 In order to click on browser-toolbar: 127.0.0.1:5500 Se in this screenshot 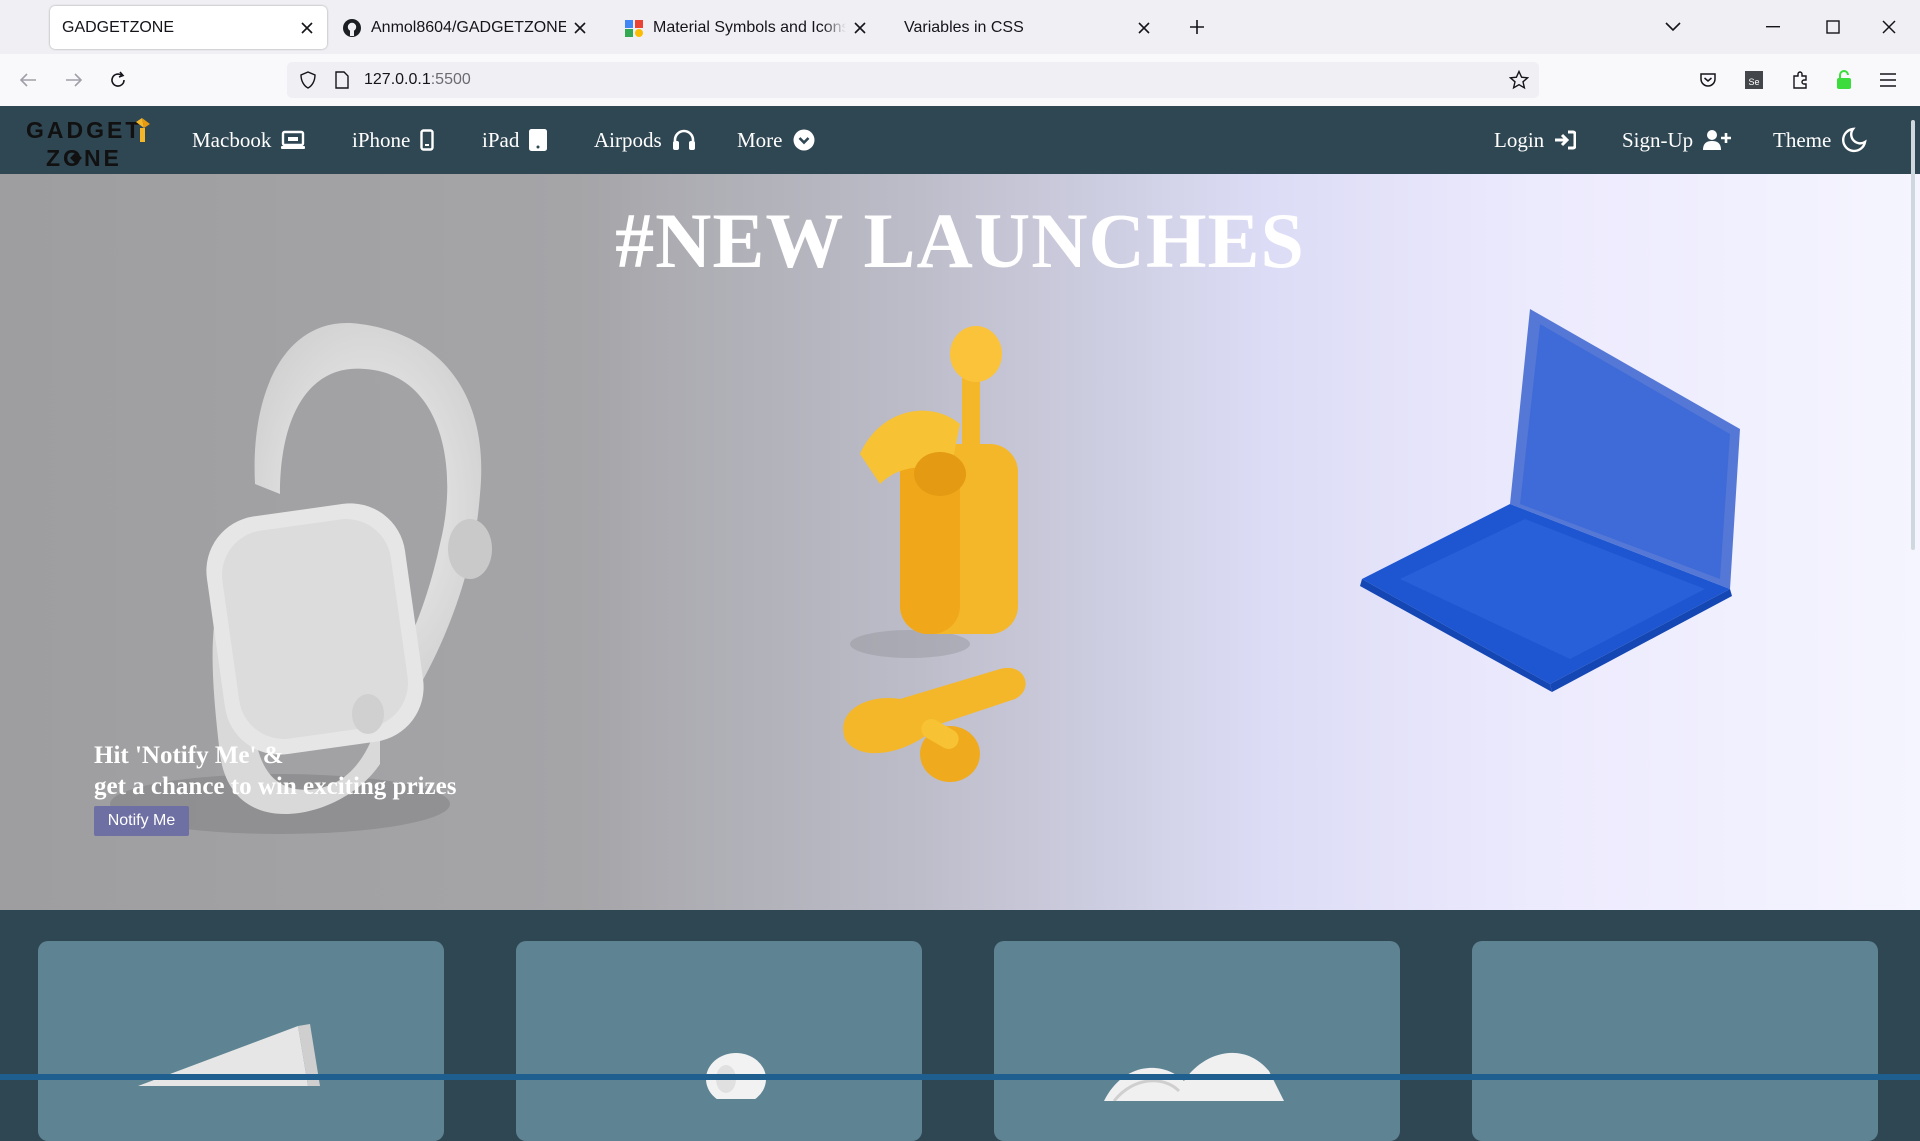, I will do `click(960, 80)`.